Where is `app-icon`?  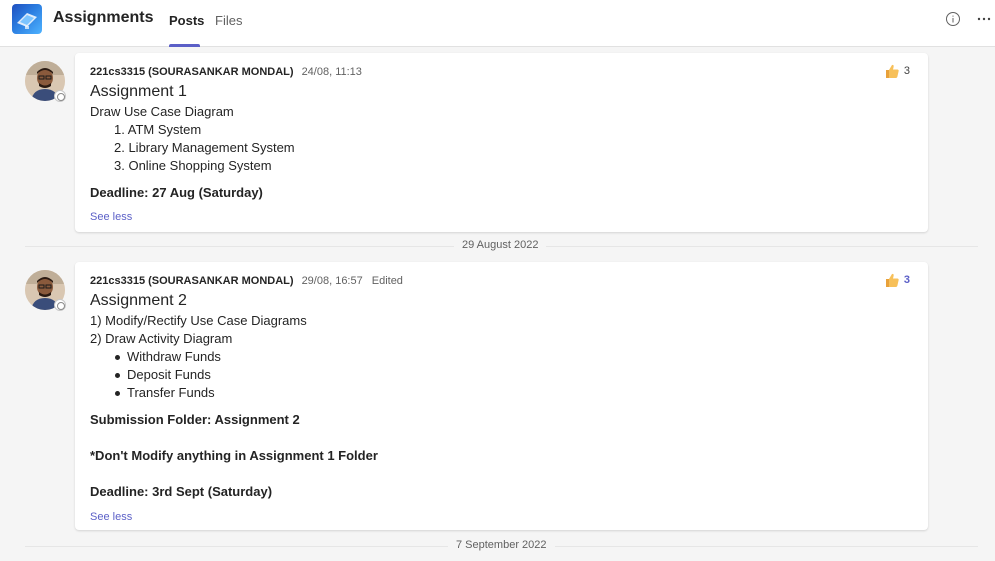 app-icon is located at coordinates (27, 19).